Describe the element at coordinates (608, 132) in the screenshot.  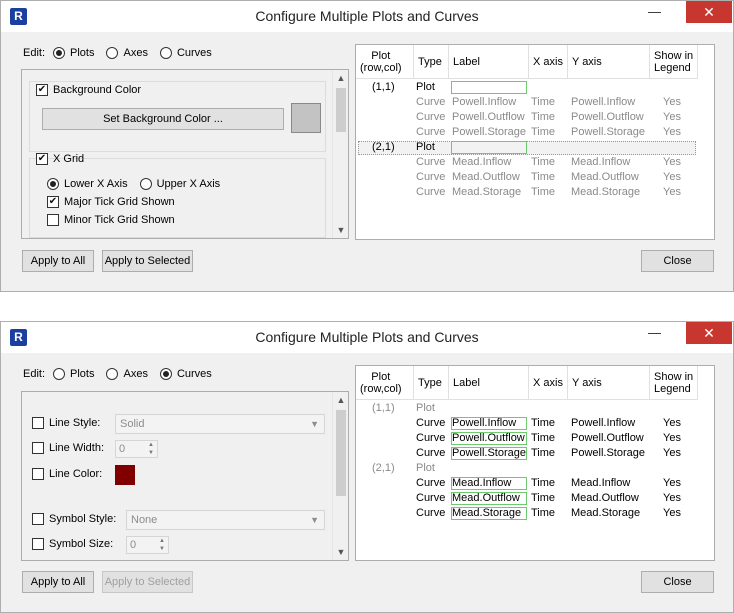
I see `y-axis-cell: Powell.Storage` at that location.